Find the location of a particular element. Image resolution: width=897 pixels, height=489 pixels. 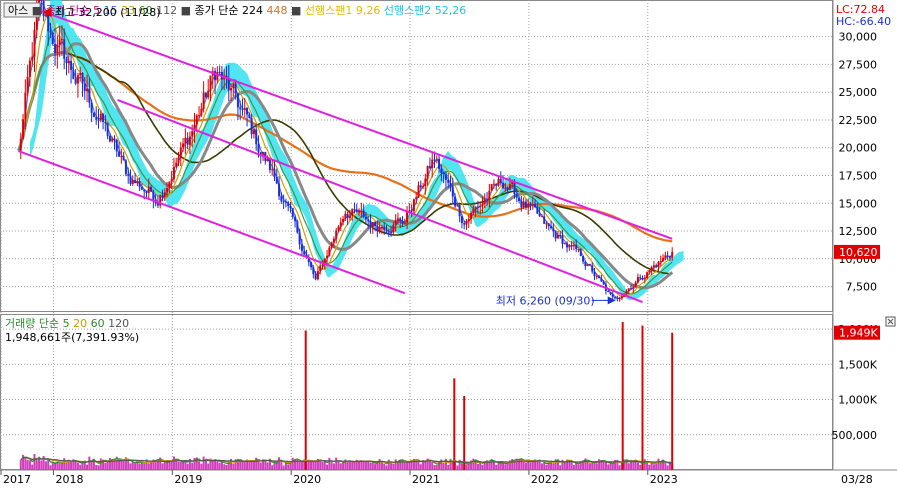

max-annotation: 최고 32,200 (11/28) is located at coordinates (101, 12).